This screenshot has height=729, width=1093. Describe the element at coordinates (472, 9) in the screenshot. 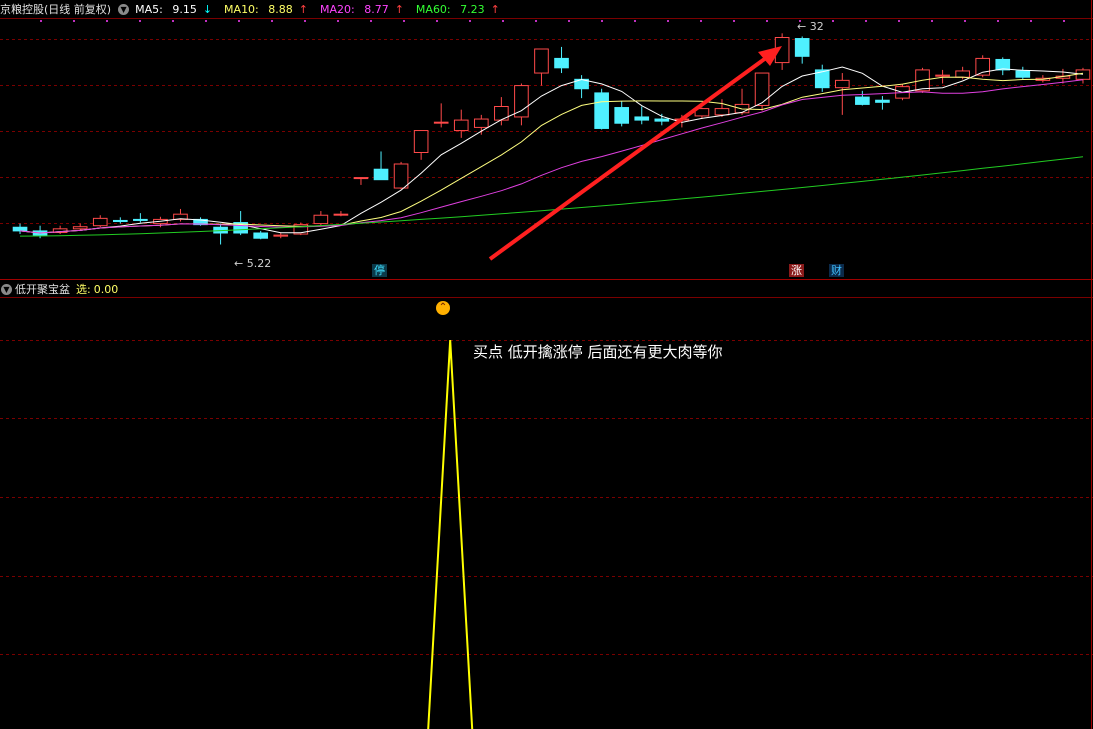

I see `ma60-value: 7.23` at that location.